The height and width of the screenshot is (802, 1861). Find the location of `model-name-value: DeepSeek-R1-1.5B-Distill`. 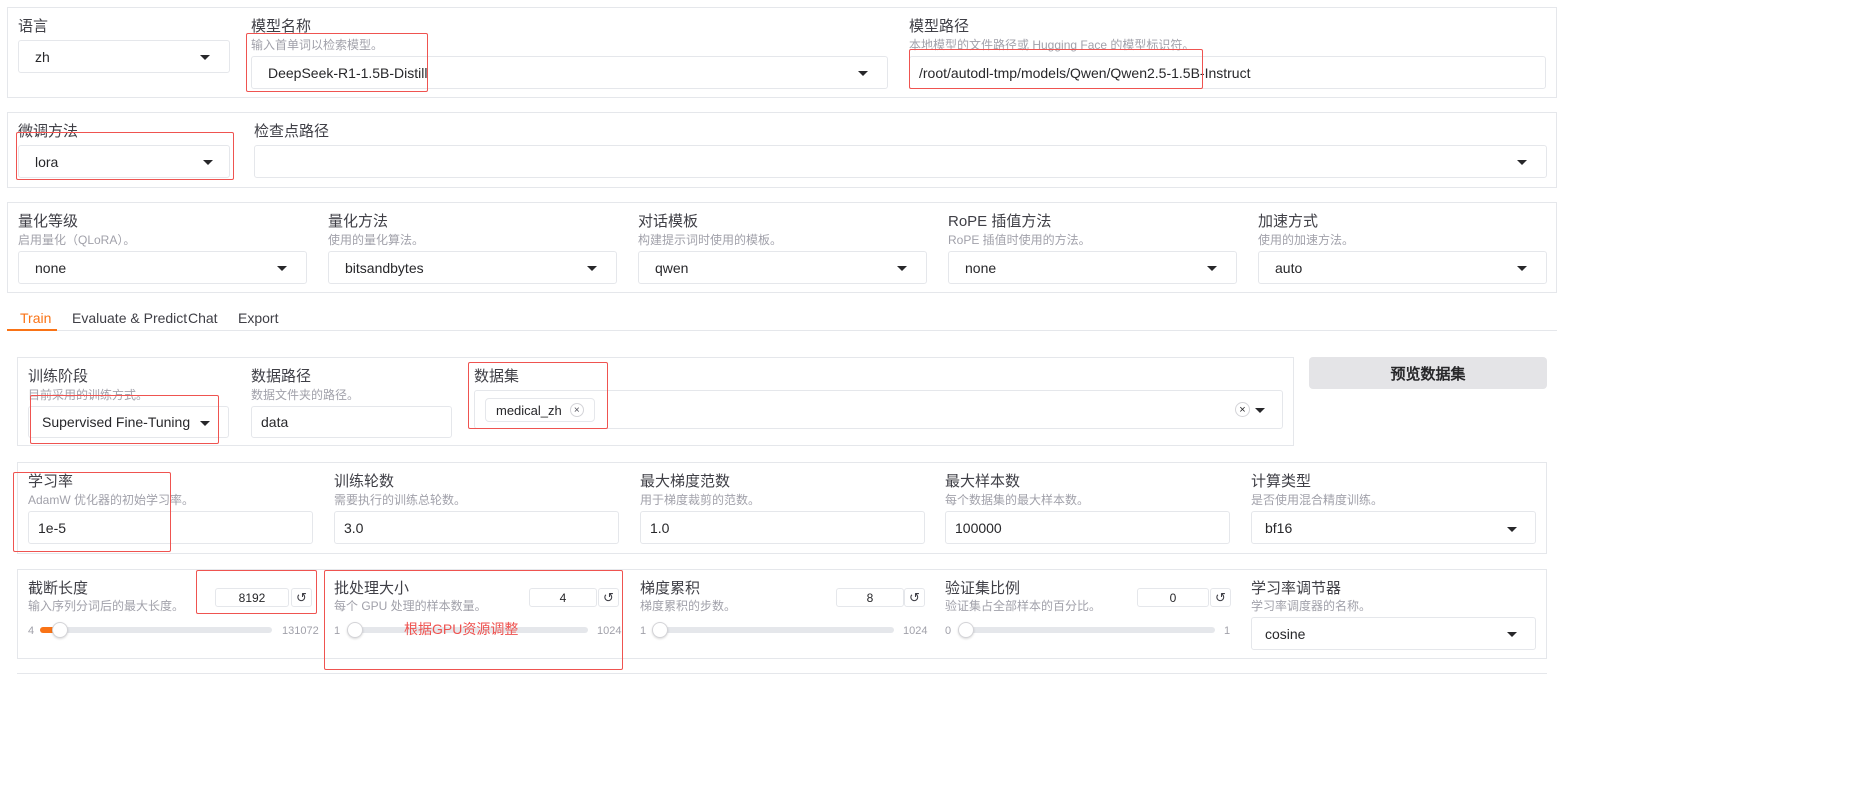

model-name-value: DeepSeek-R1-1.5B-Distill is located at coordinates (348, 72).